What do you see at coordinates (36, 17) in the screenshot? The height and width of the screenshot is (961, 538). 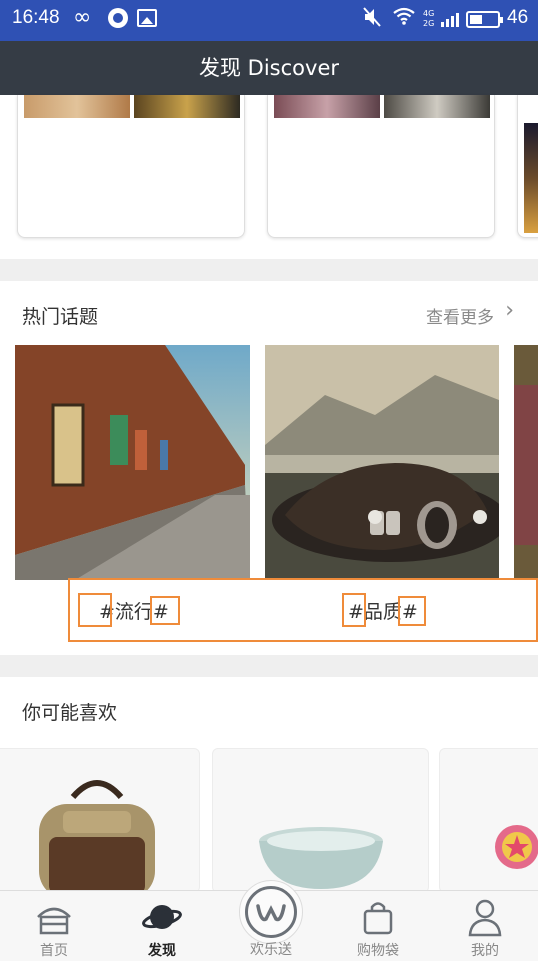 I see `status-time: 16:48` at bounding box center [36, 17].